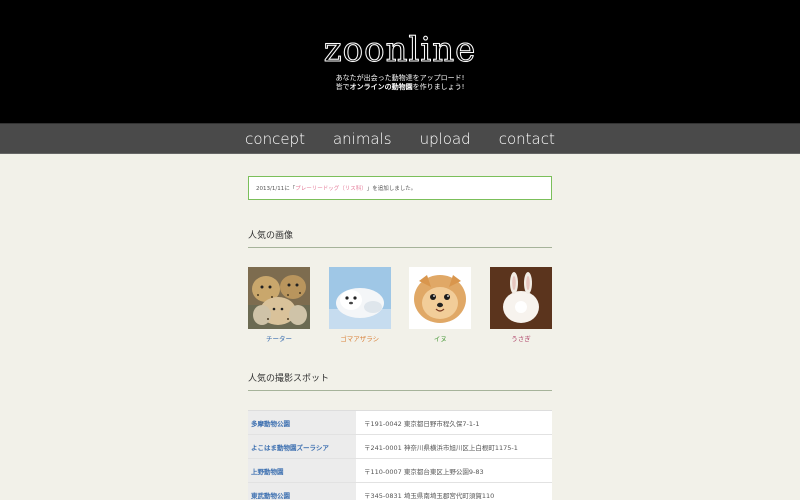 Image resolution: width=800 pixels, height=500 pixels. Describe the element at coordinates (454, 491) in the screenshot. I see `spot-address: 〒345-0831 埼玉県南埼玉郡宮代町須賀110` at that location.